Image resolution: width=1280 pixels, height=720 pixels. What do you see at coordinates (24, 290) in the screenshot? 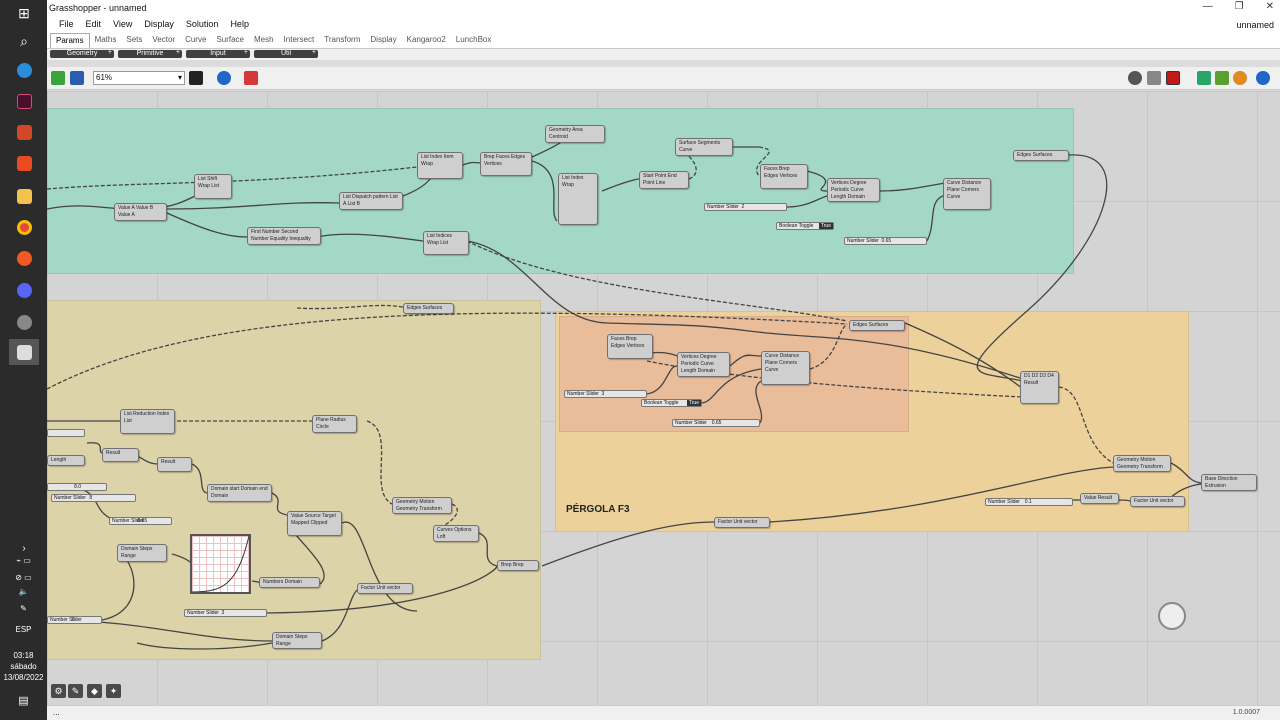
I see `discord-icon` at bounding box center [24, 290].